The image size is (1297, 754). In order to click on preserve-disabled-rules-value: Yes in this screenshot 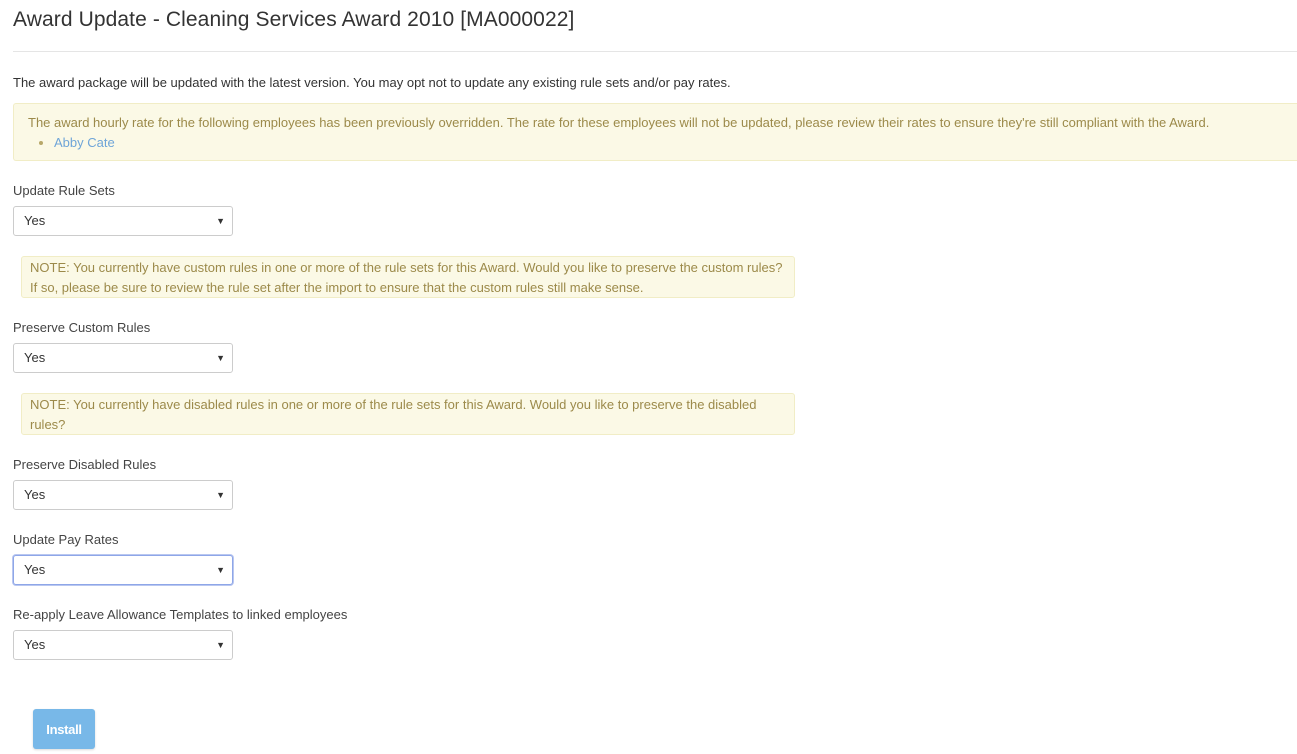, I will do `click(35, 494)`.